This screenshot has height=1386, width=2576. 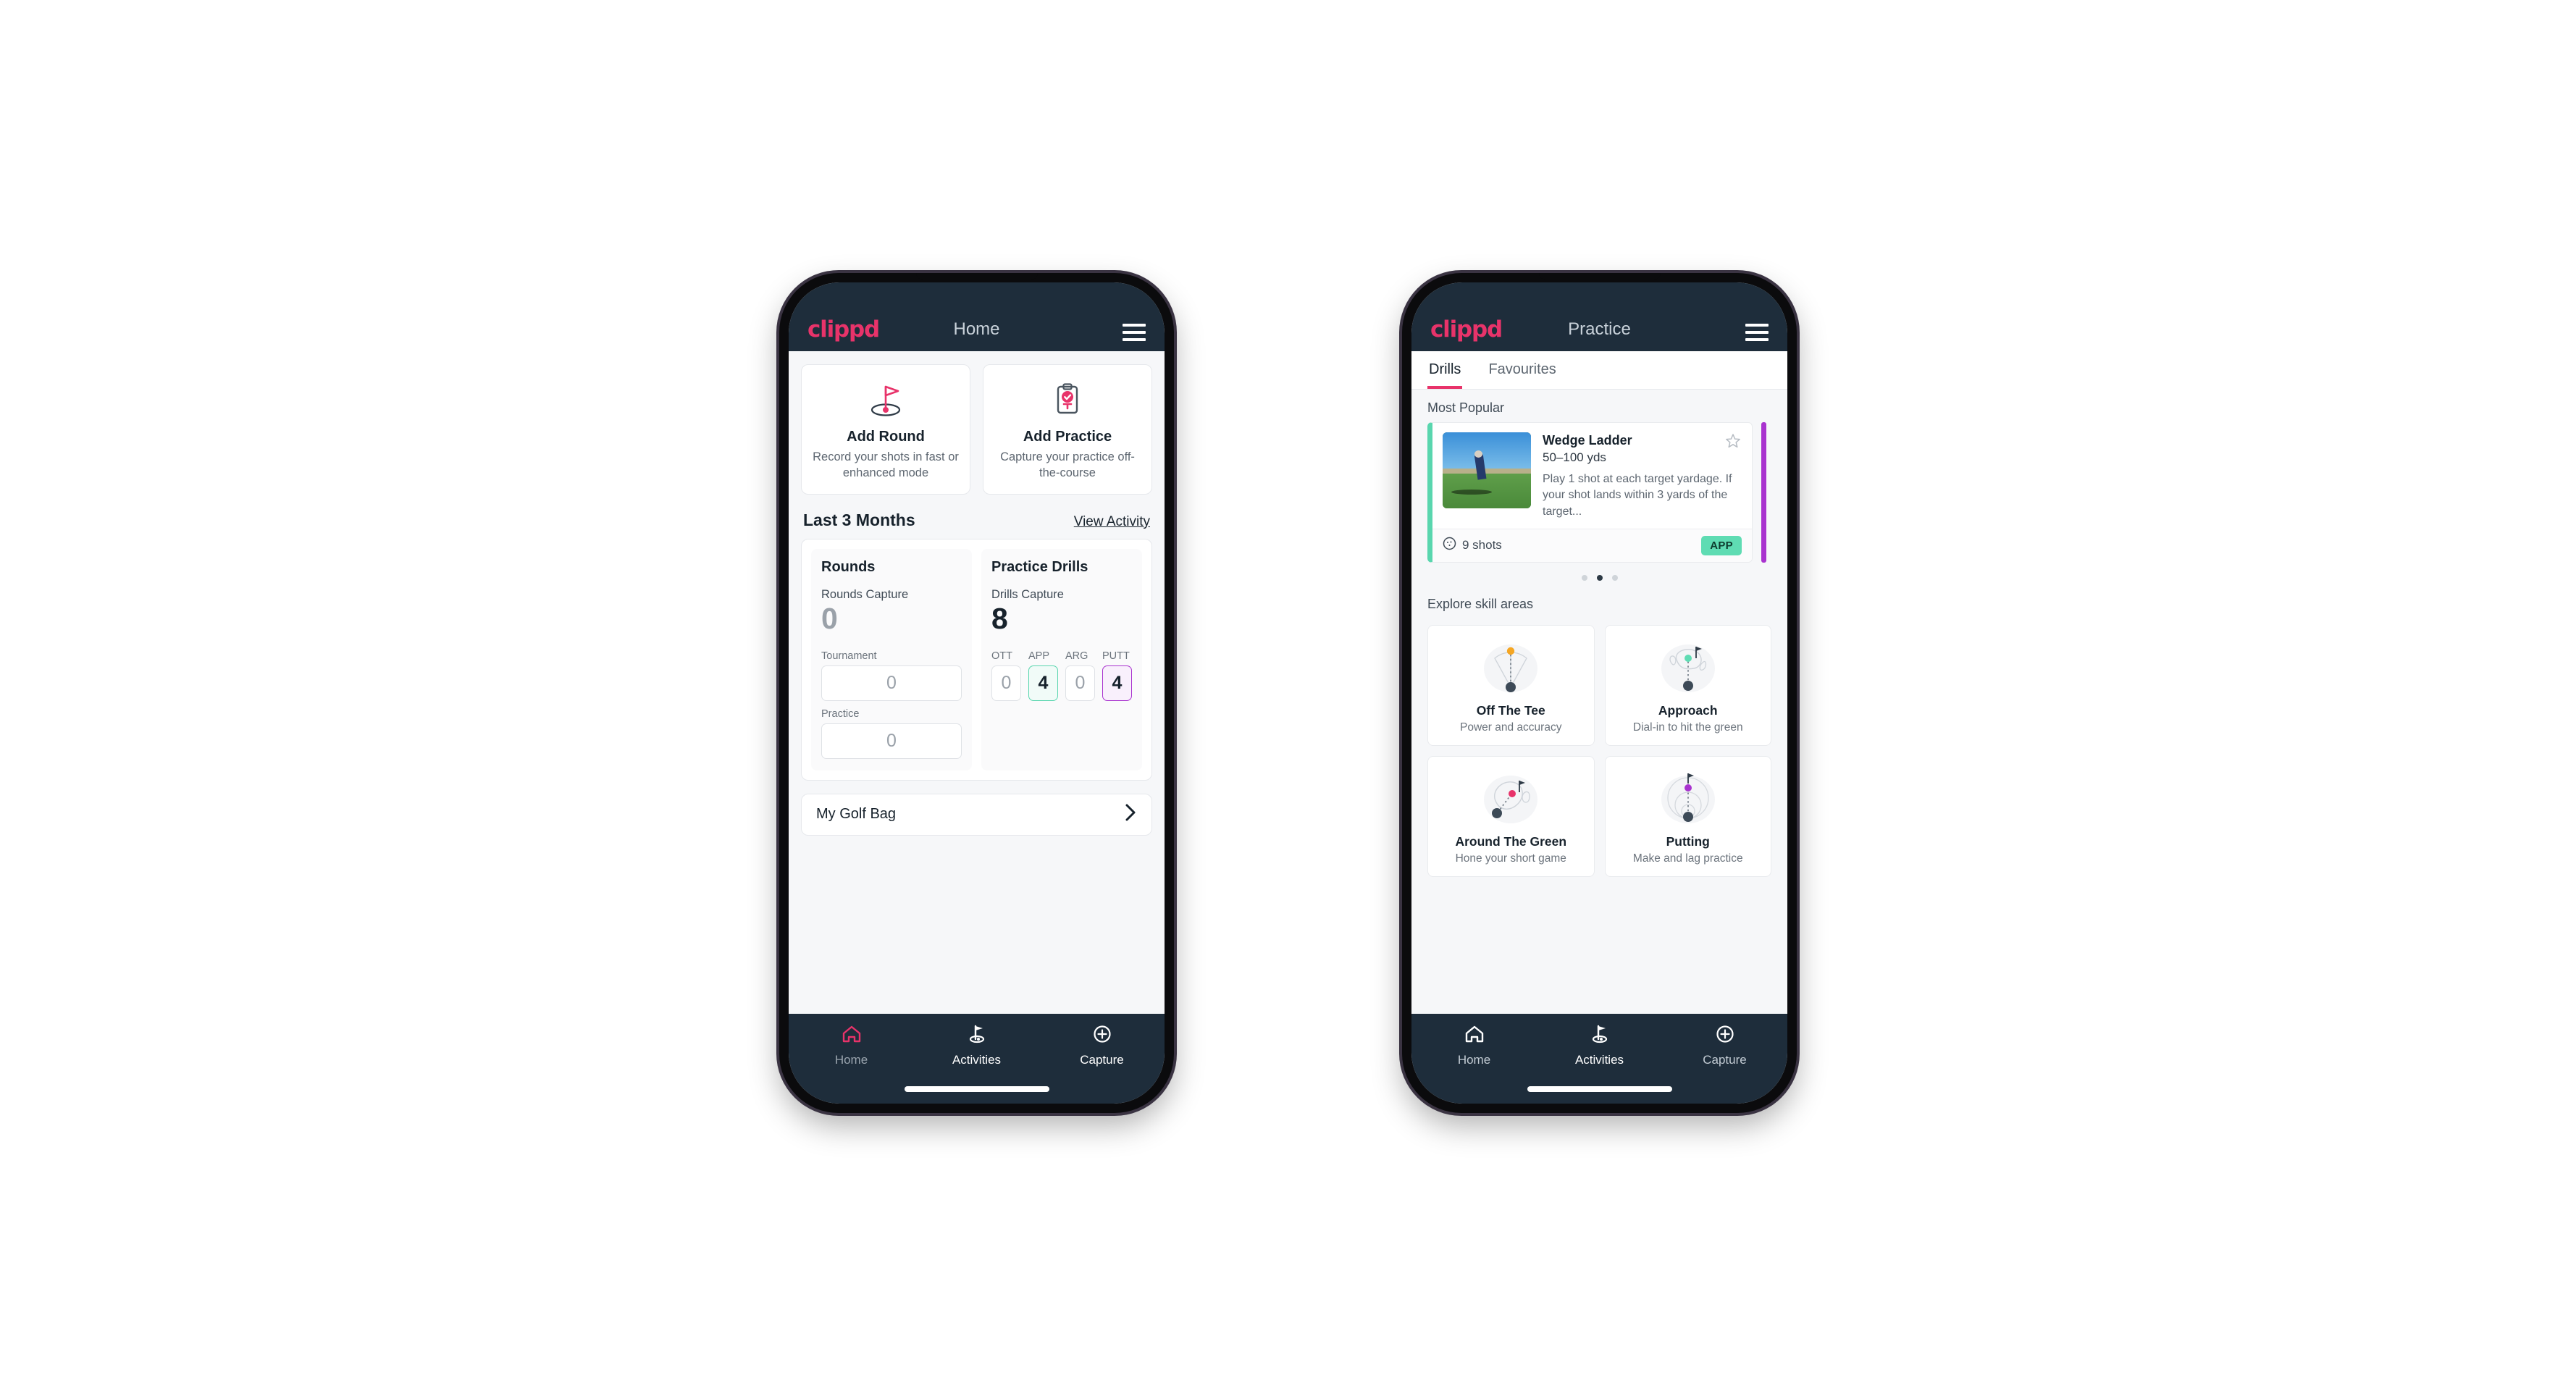 What do you see at coordinates (1763, 492) in the screenshot?
I see `next-card-peek` at bounding box center [1763, 492].